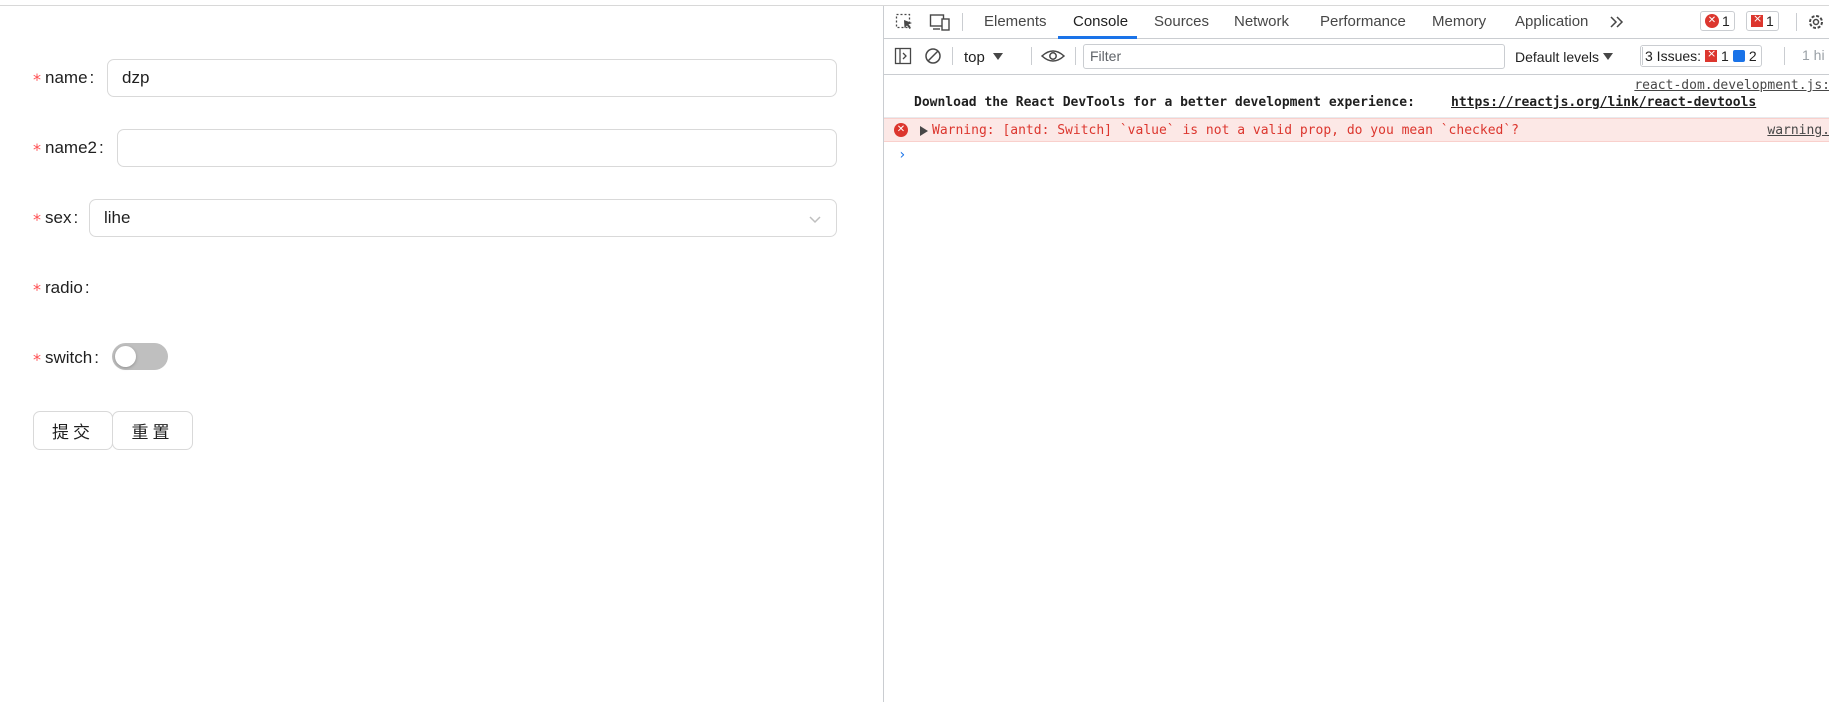 This screenshot has width=1829, height=702. I want to click on sex-select: lihe, so click(463, 218).